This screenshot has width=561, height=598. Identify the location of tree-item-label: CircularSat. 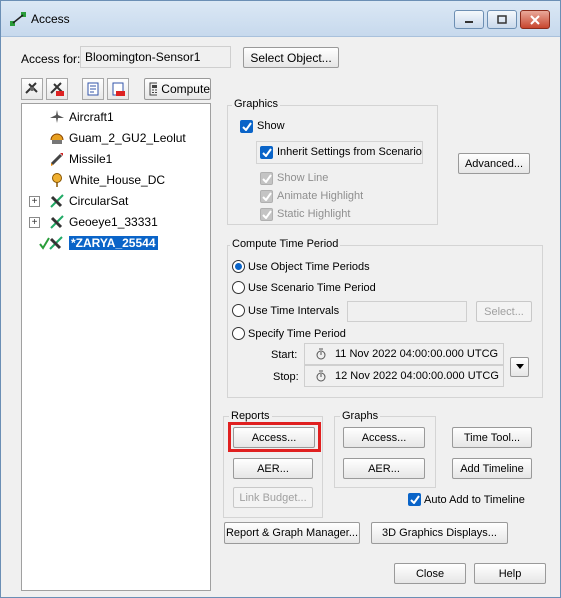
(99, 201).